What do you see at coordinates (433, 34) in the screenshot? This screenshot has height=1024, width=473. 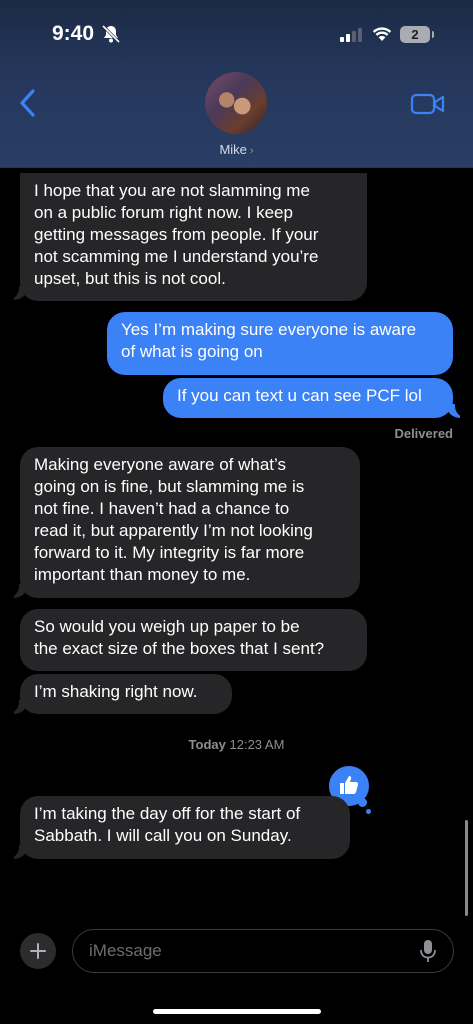 I see `battery-tip` at bounding box center [433, 34].